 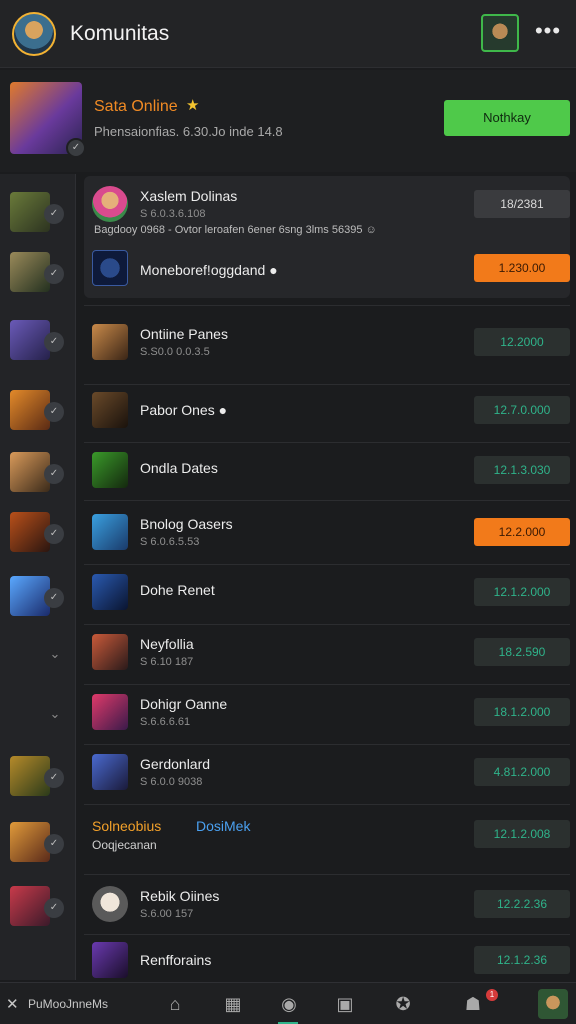 I want to click on featured-name: Sata Online, so click(x=136, y=106).